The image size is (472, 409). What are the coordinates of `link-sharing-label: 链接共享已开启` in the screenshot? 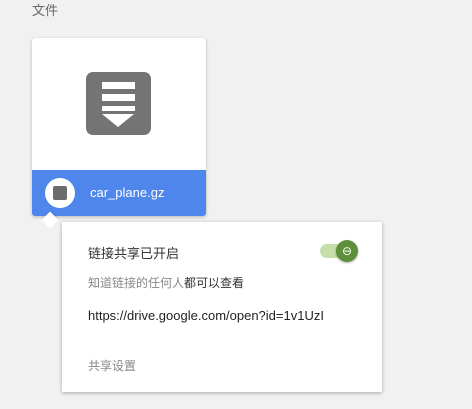 It's located at (134, 253).